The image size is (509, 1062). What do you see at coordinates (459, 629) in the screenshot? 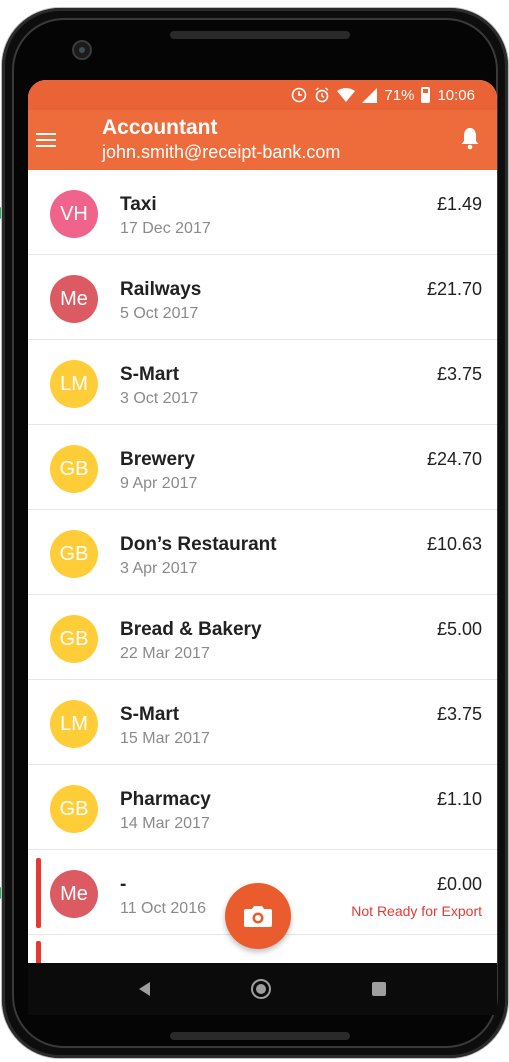
I see `receipt-amount: £5.00` at bounding box center [459, 629].